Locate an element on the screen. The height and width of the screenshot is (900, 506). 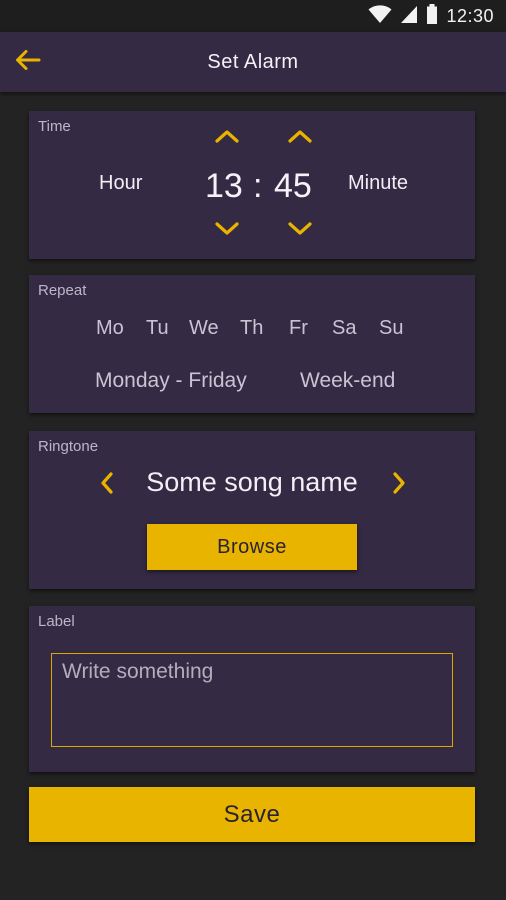
minute-down-button is located at coordinates (300, 231).